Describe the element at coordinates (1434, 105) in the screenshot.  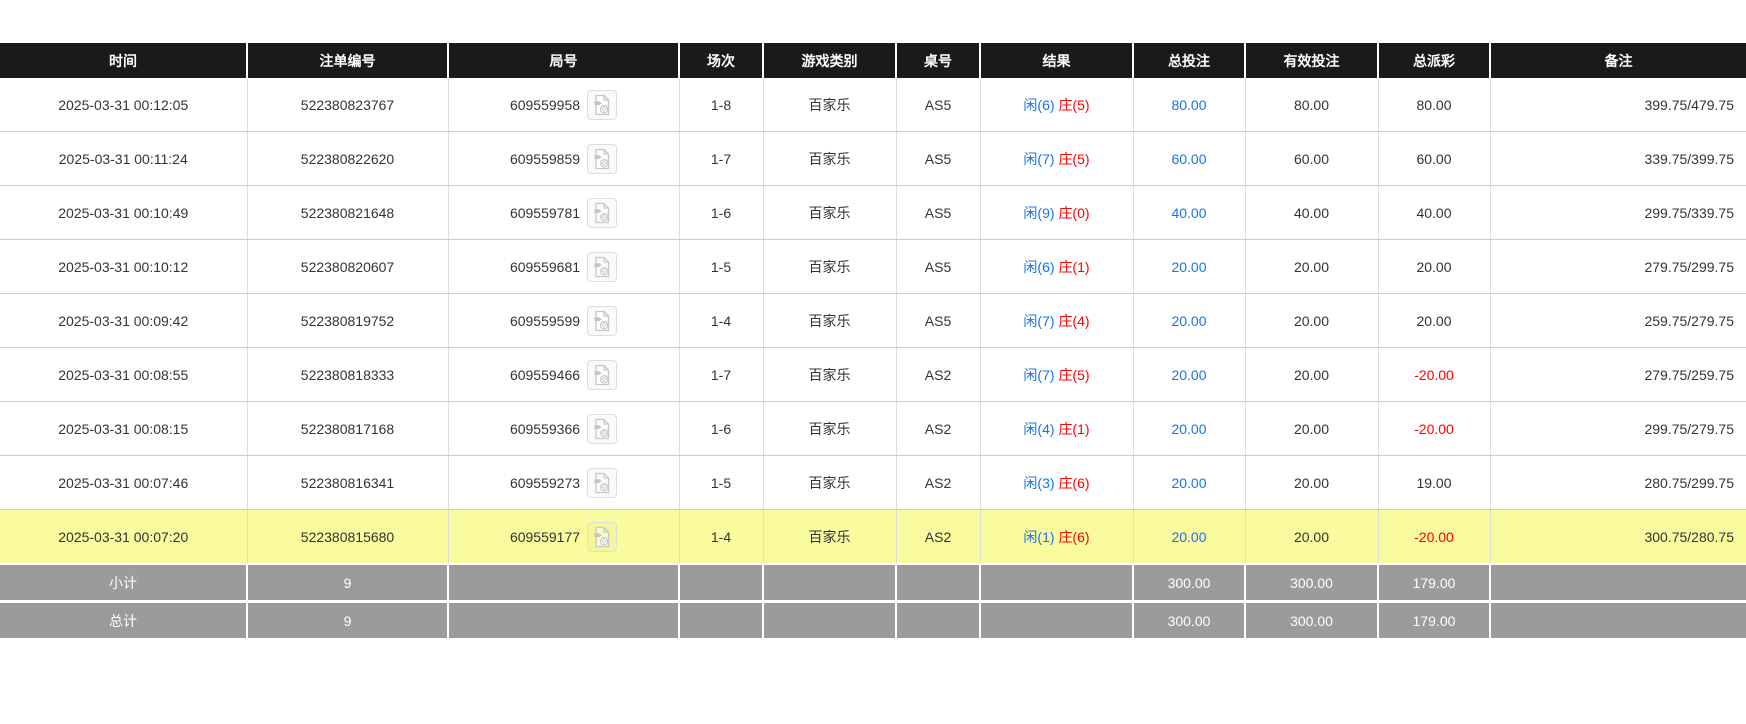
I see `payout-cell: 80.00` at that location.